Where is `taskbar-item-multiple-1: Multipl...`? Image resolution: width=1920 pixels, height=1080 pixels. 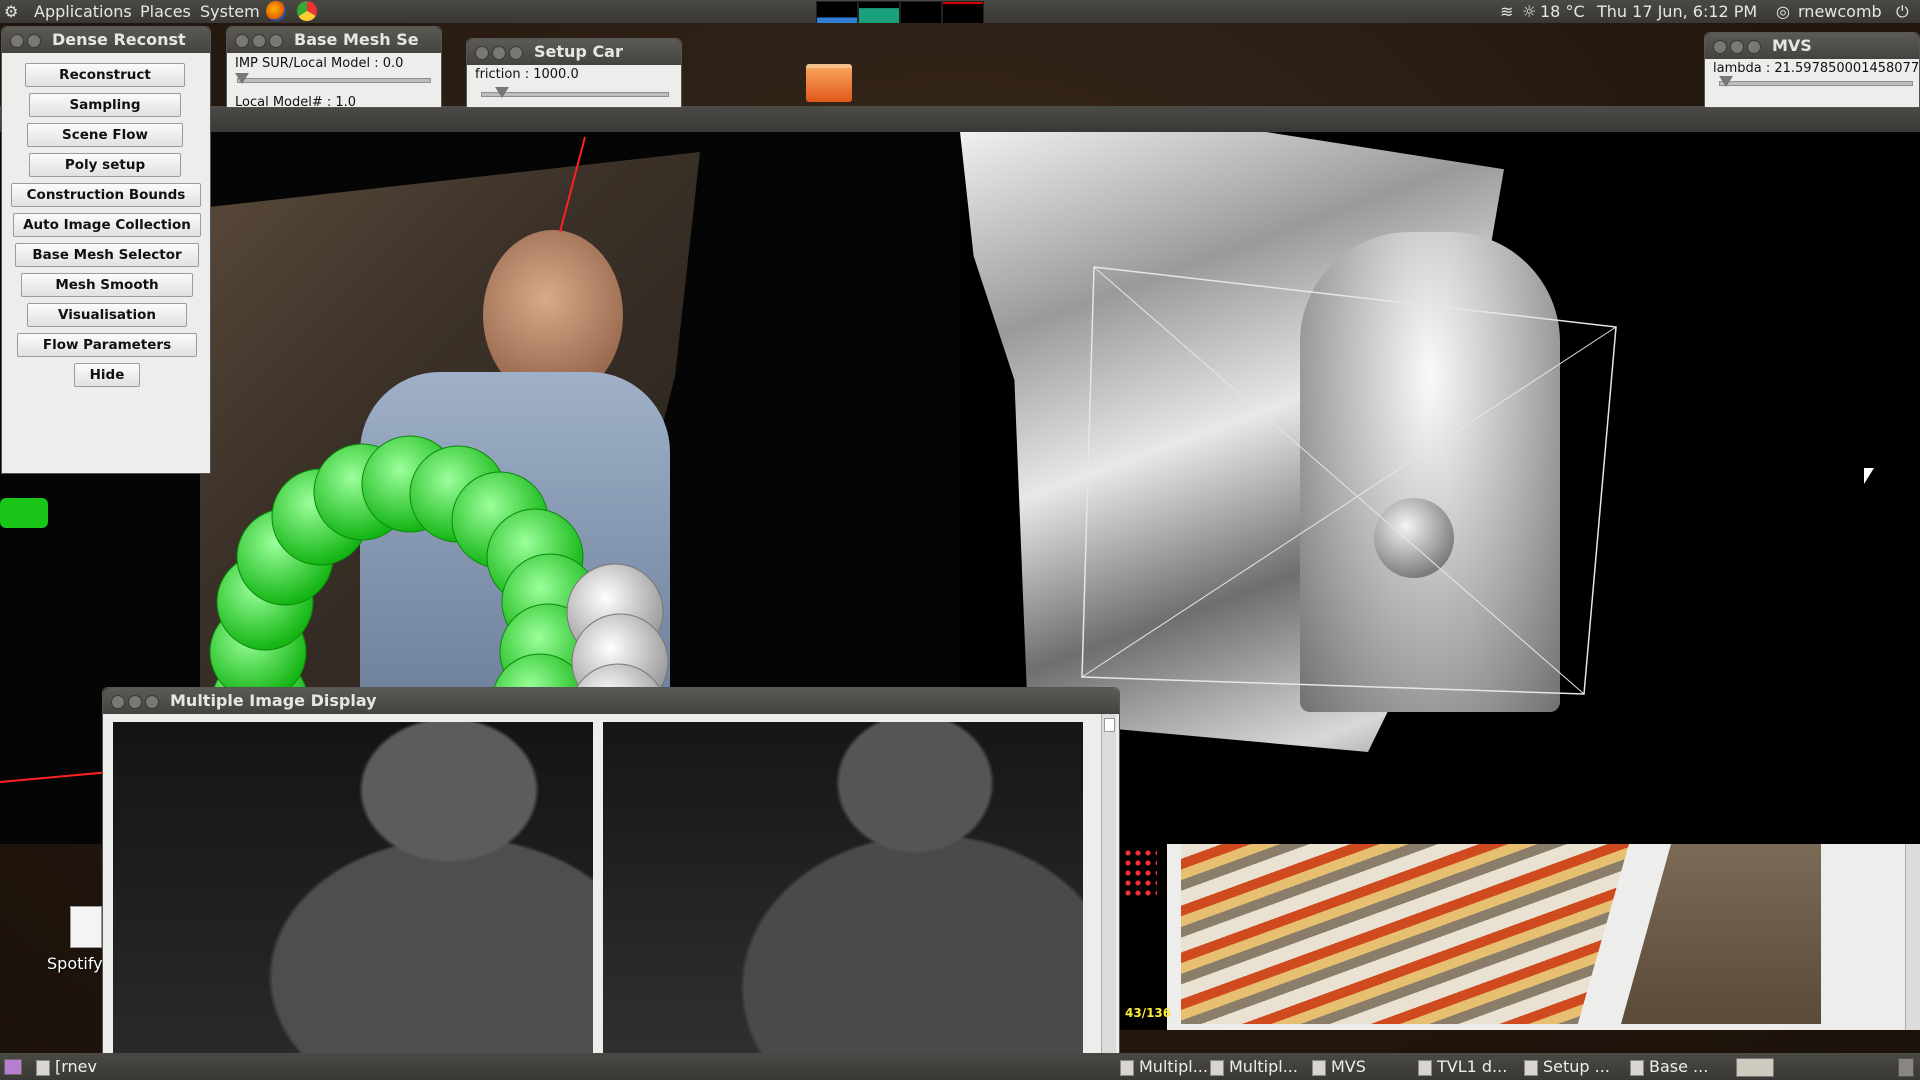
taskbar-item-multiple-1: Multipl... is located at coordinates (1170, 1066).